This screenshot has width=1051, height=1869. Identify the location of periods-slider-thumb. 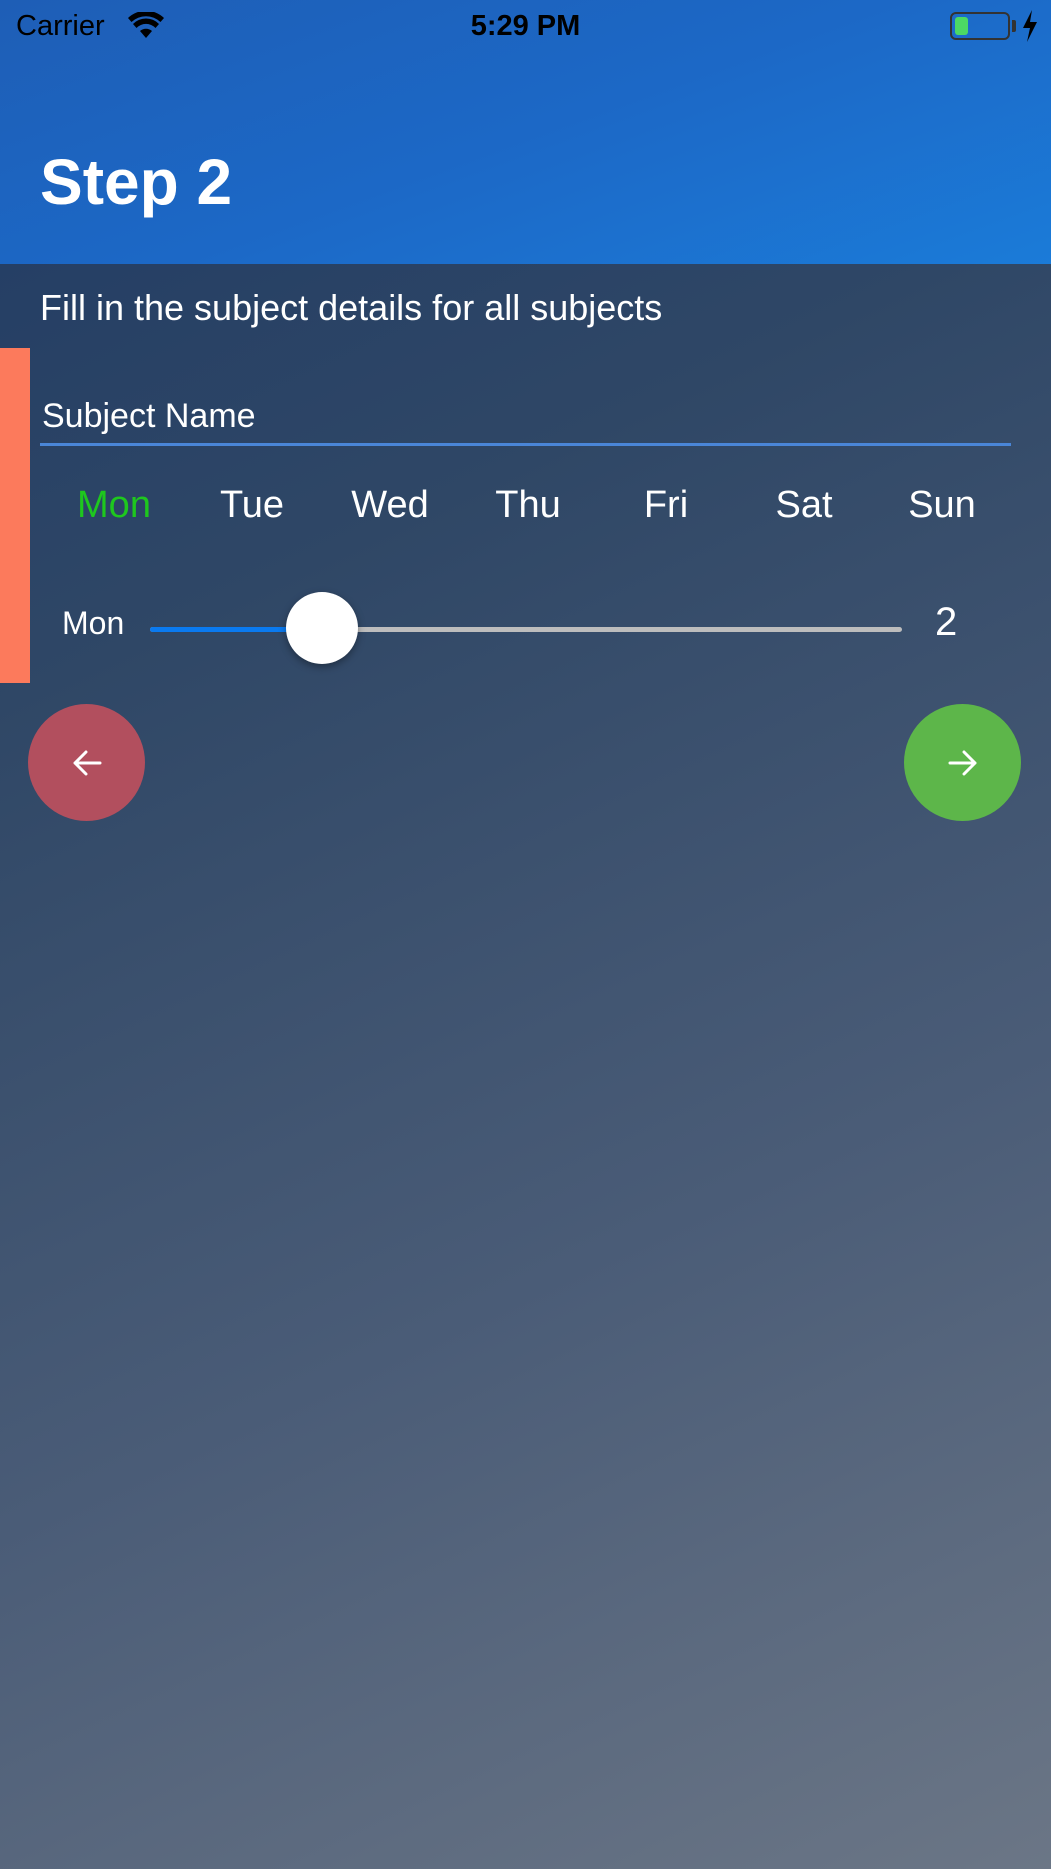
(322, 628).